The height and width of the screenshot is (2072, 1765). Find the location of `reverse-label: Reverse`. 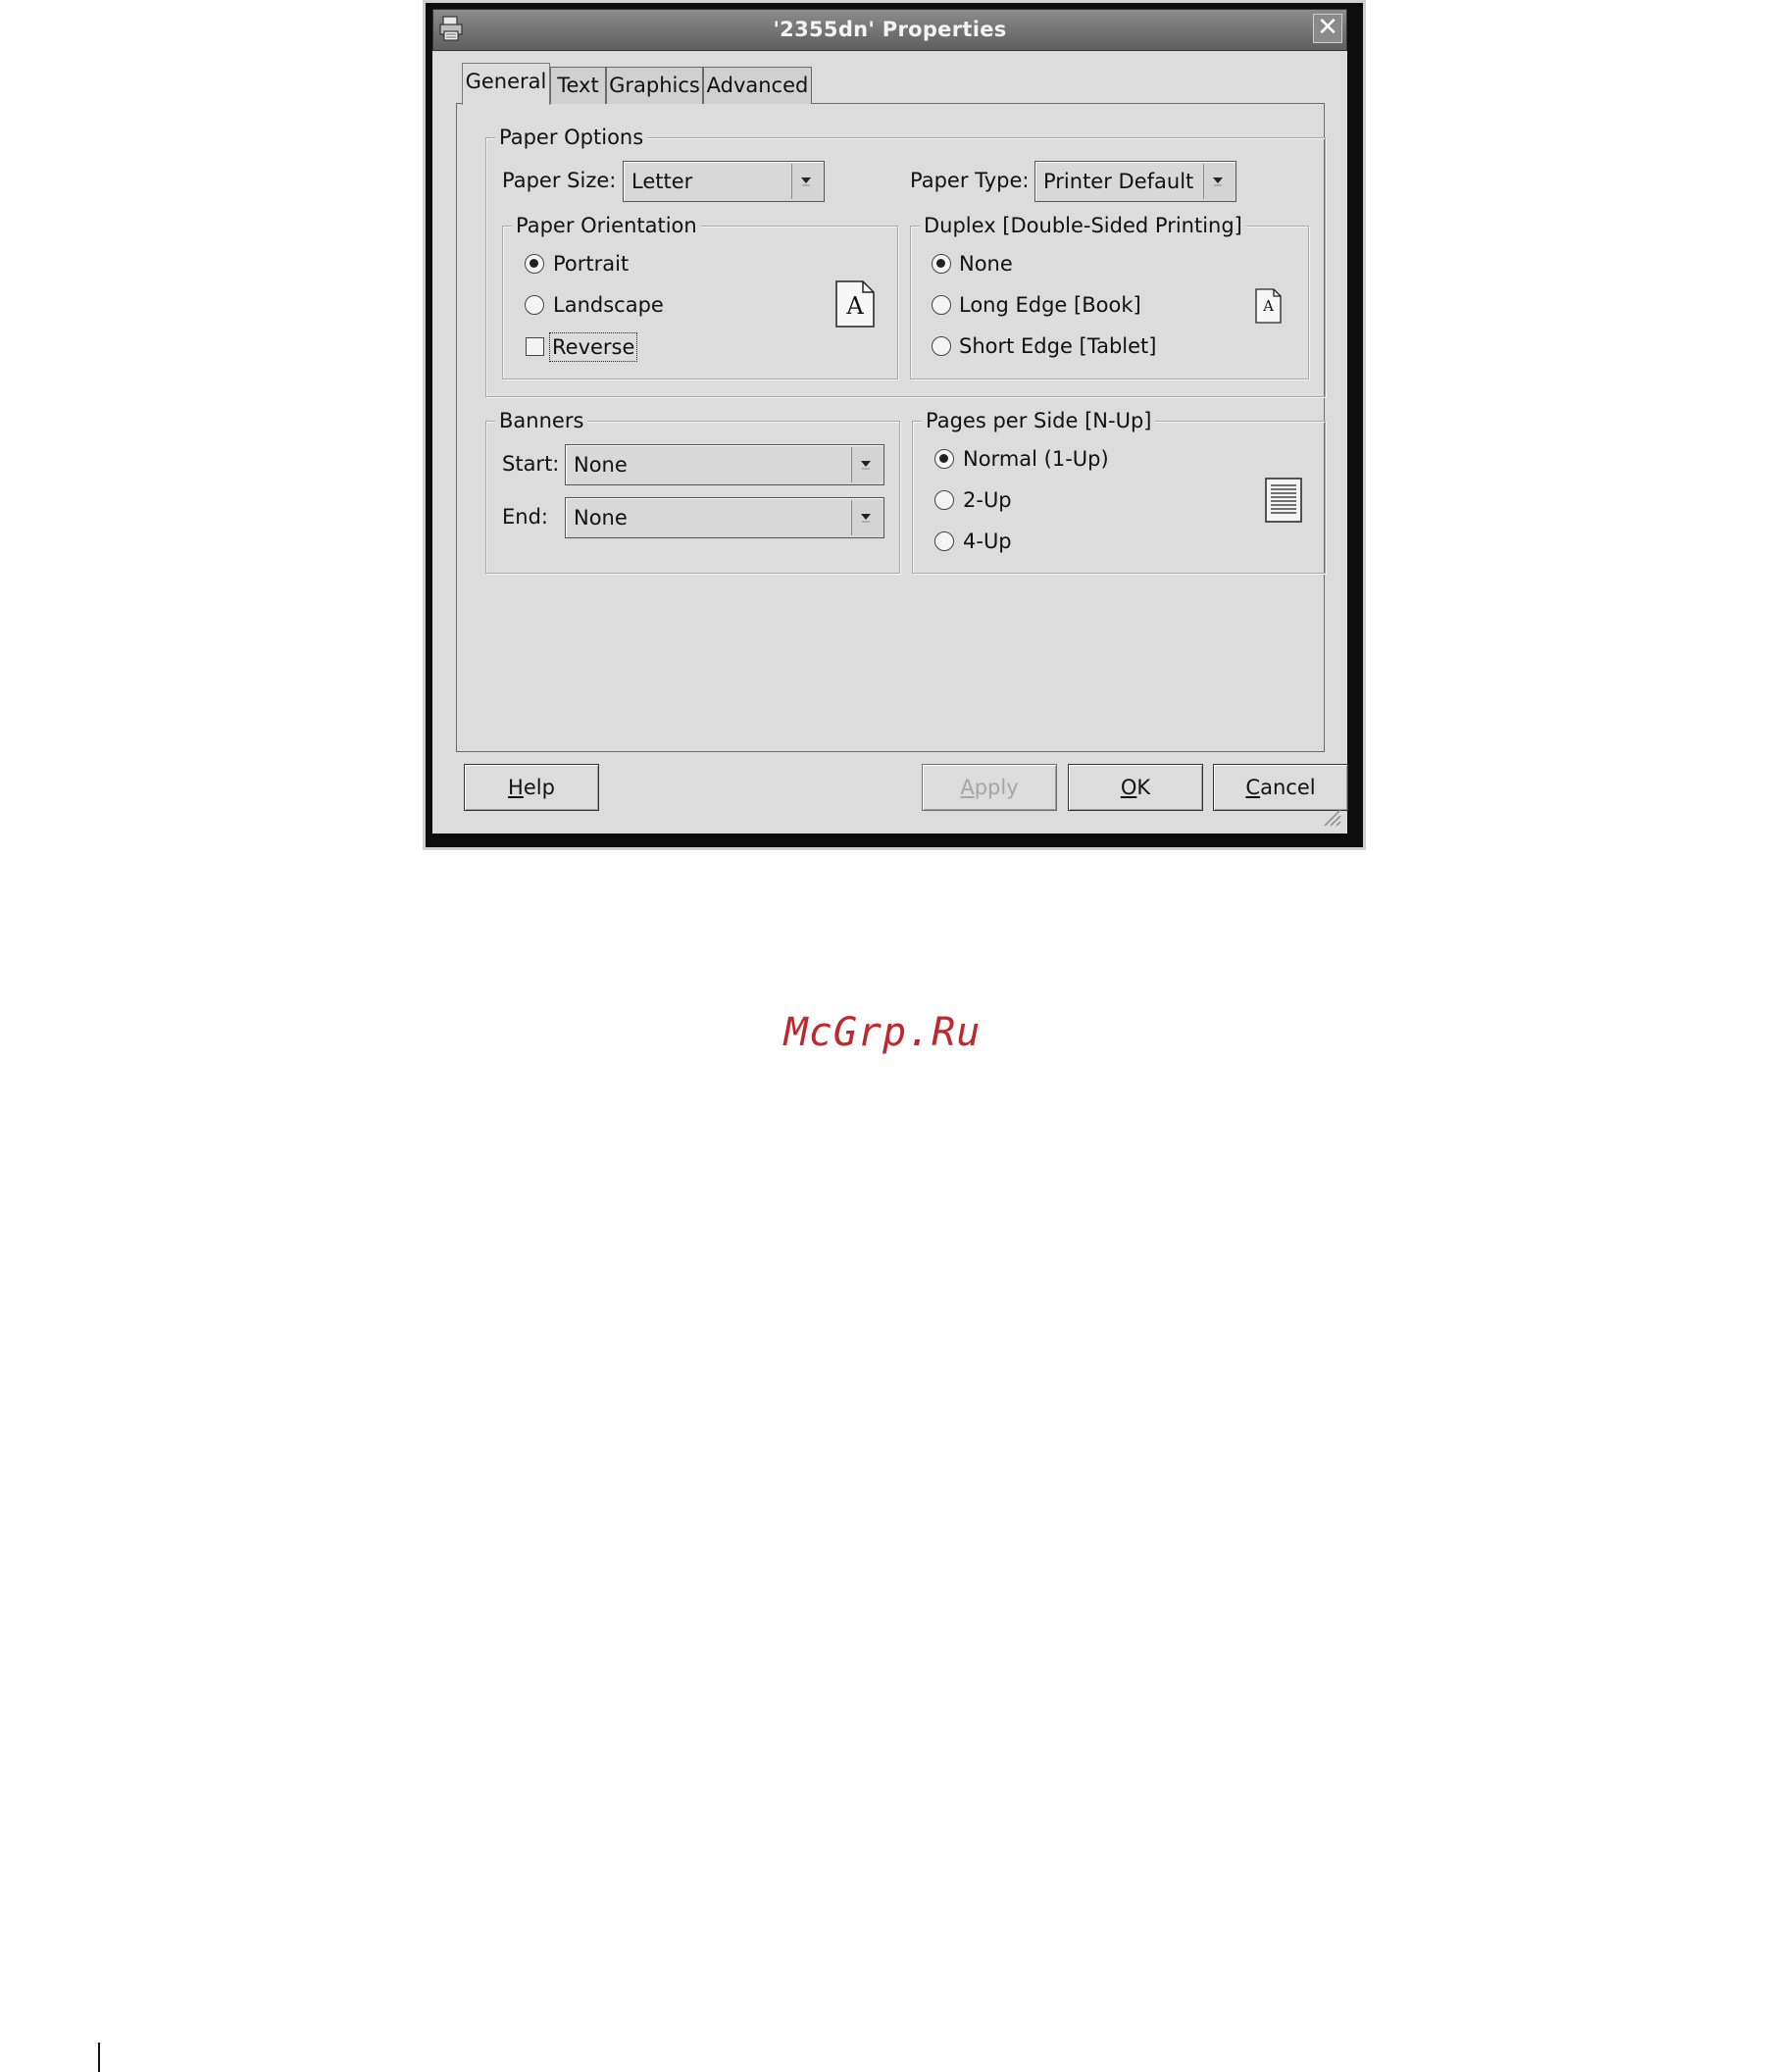

reverse-label: Reverse is located at coordinates (593, 347).